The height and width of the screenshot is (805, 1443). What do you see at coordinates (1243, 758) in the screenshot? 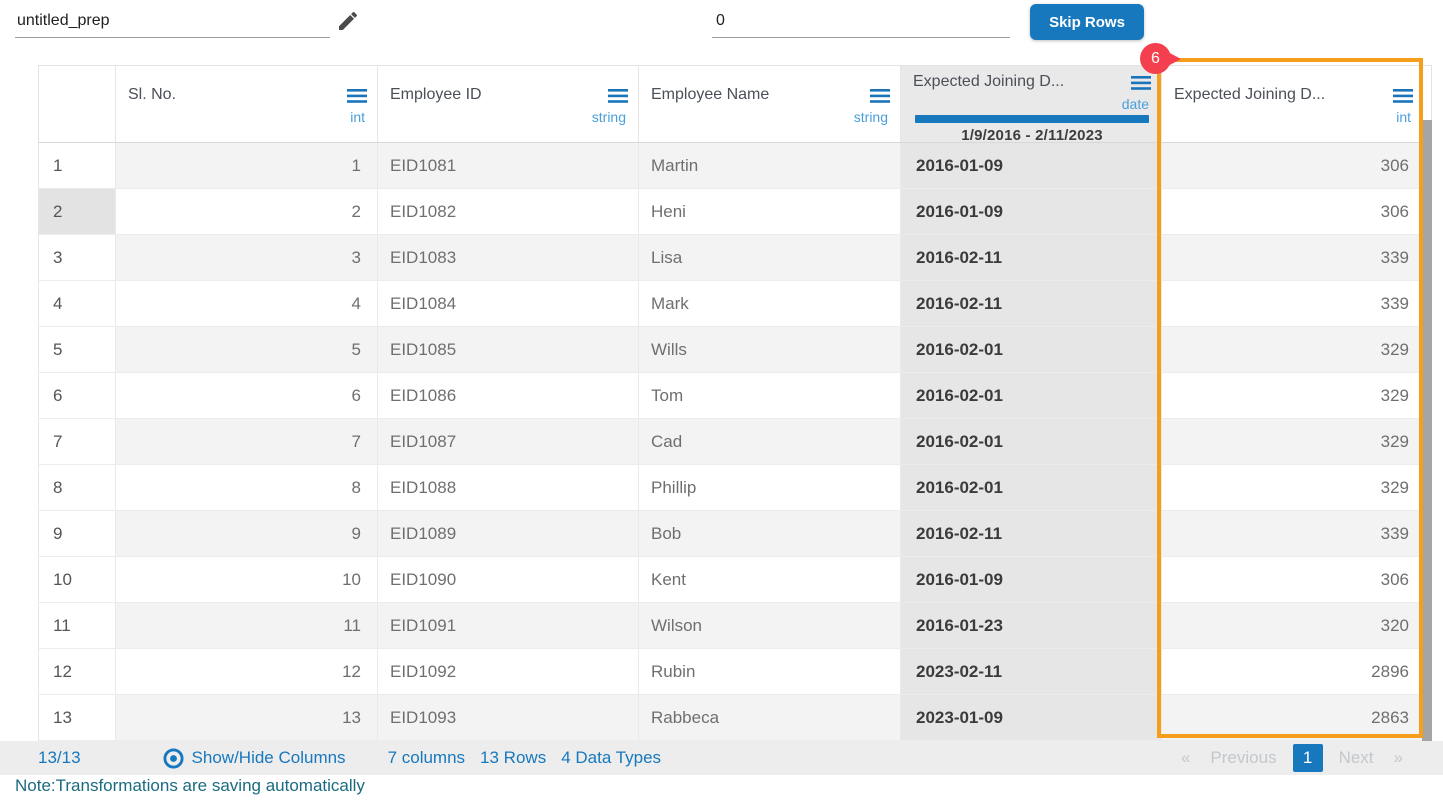
I see `pagination-previous: Previous` at bounding box center [1243, 758].